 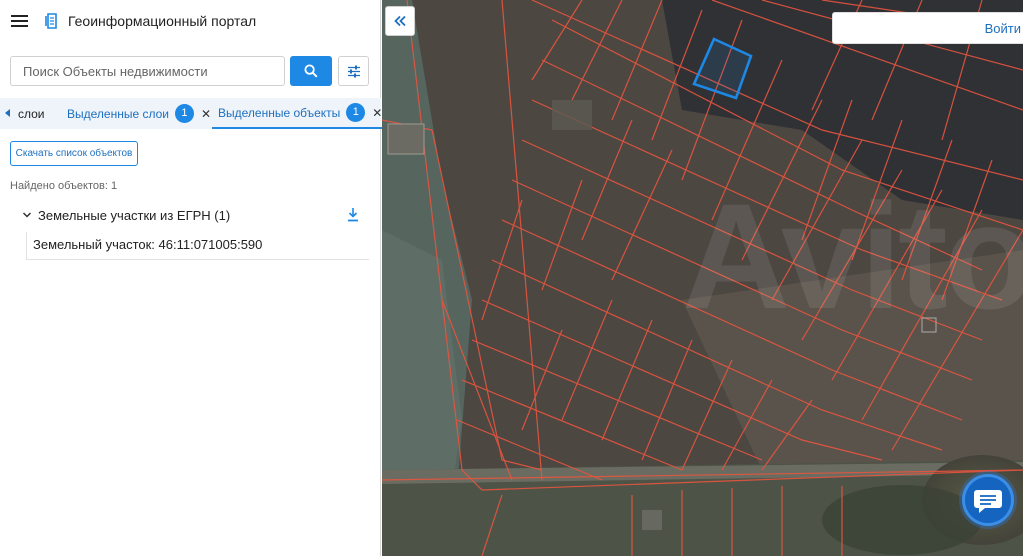 I want to click on search-icon, so click(x=311, y=71).